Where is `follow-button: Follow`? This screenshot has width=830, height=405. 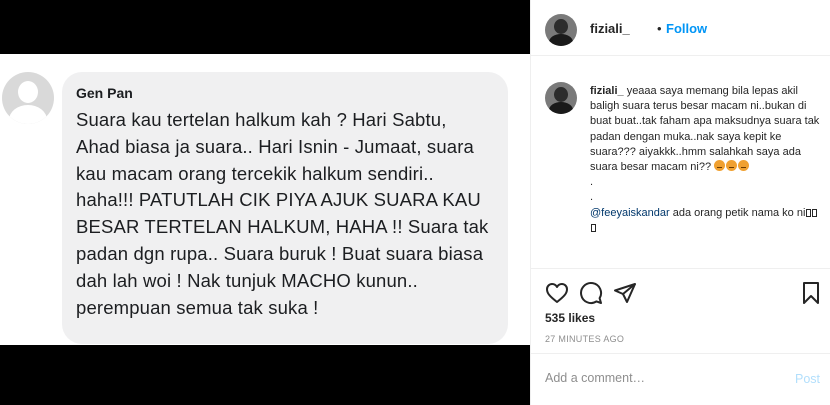
follow-button: Follow is located at coordinates (686, 28).